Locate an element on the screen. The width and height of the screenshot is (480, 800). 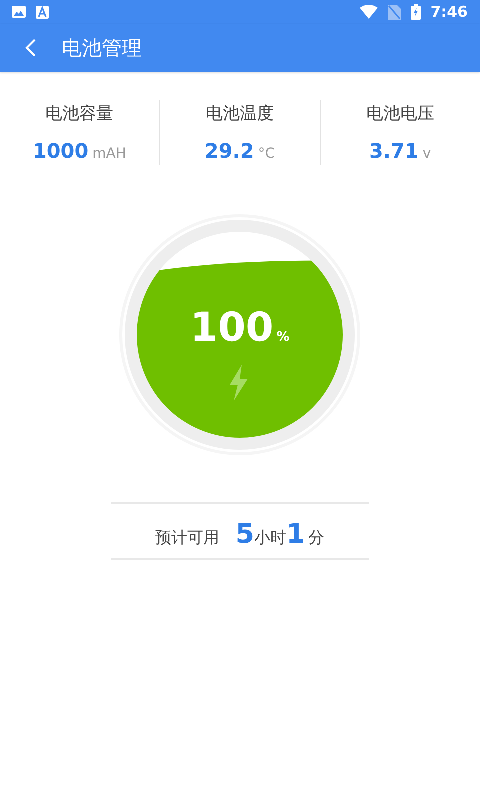
battery-charging-icon is located at coordinates (415, 12).